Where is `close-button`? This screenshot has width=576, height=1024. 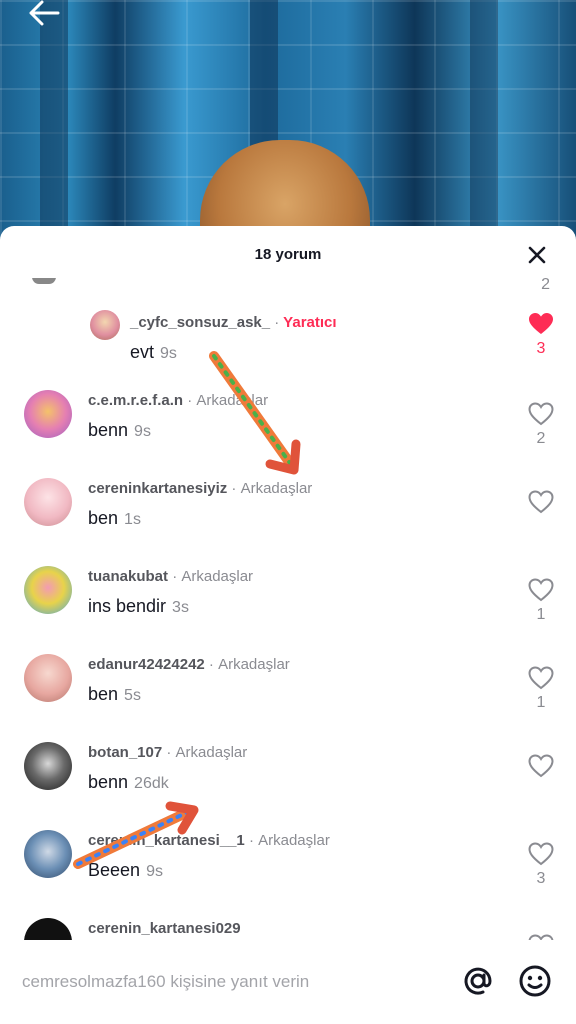 close-button is located at coordinates (537, 255).